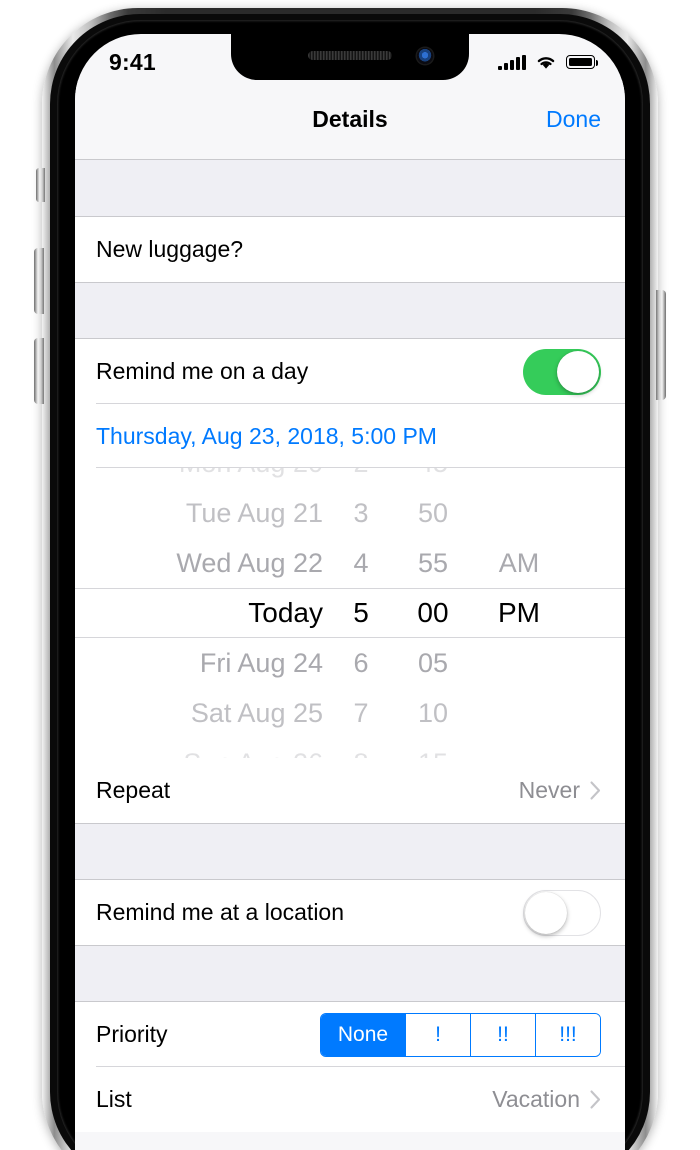 The width and height of the screenshot is (700, 1150). What do you see at coordinates (361, 562) in the screenshot?
I see `picker-hour-cell: 4` at bounding box center [361, 562].